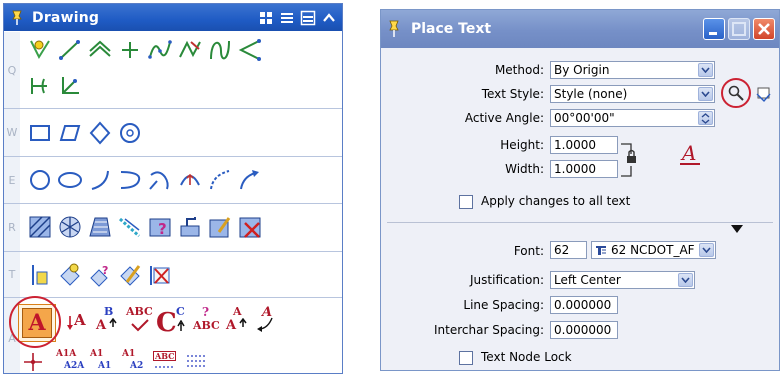 The image size is (783, 377). What do you see at coordinates (507, 280) in the screenshot?
I see `justification-label: Justification:` at bounding box center [507, 280].